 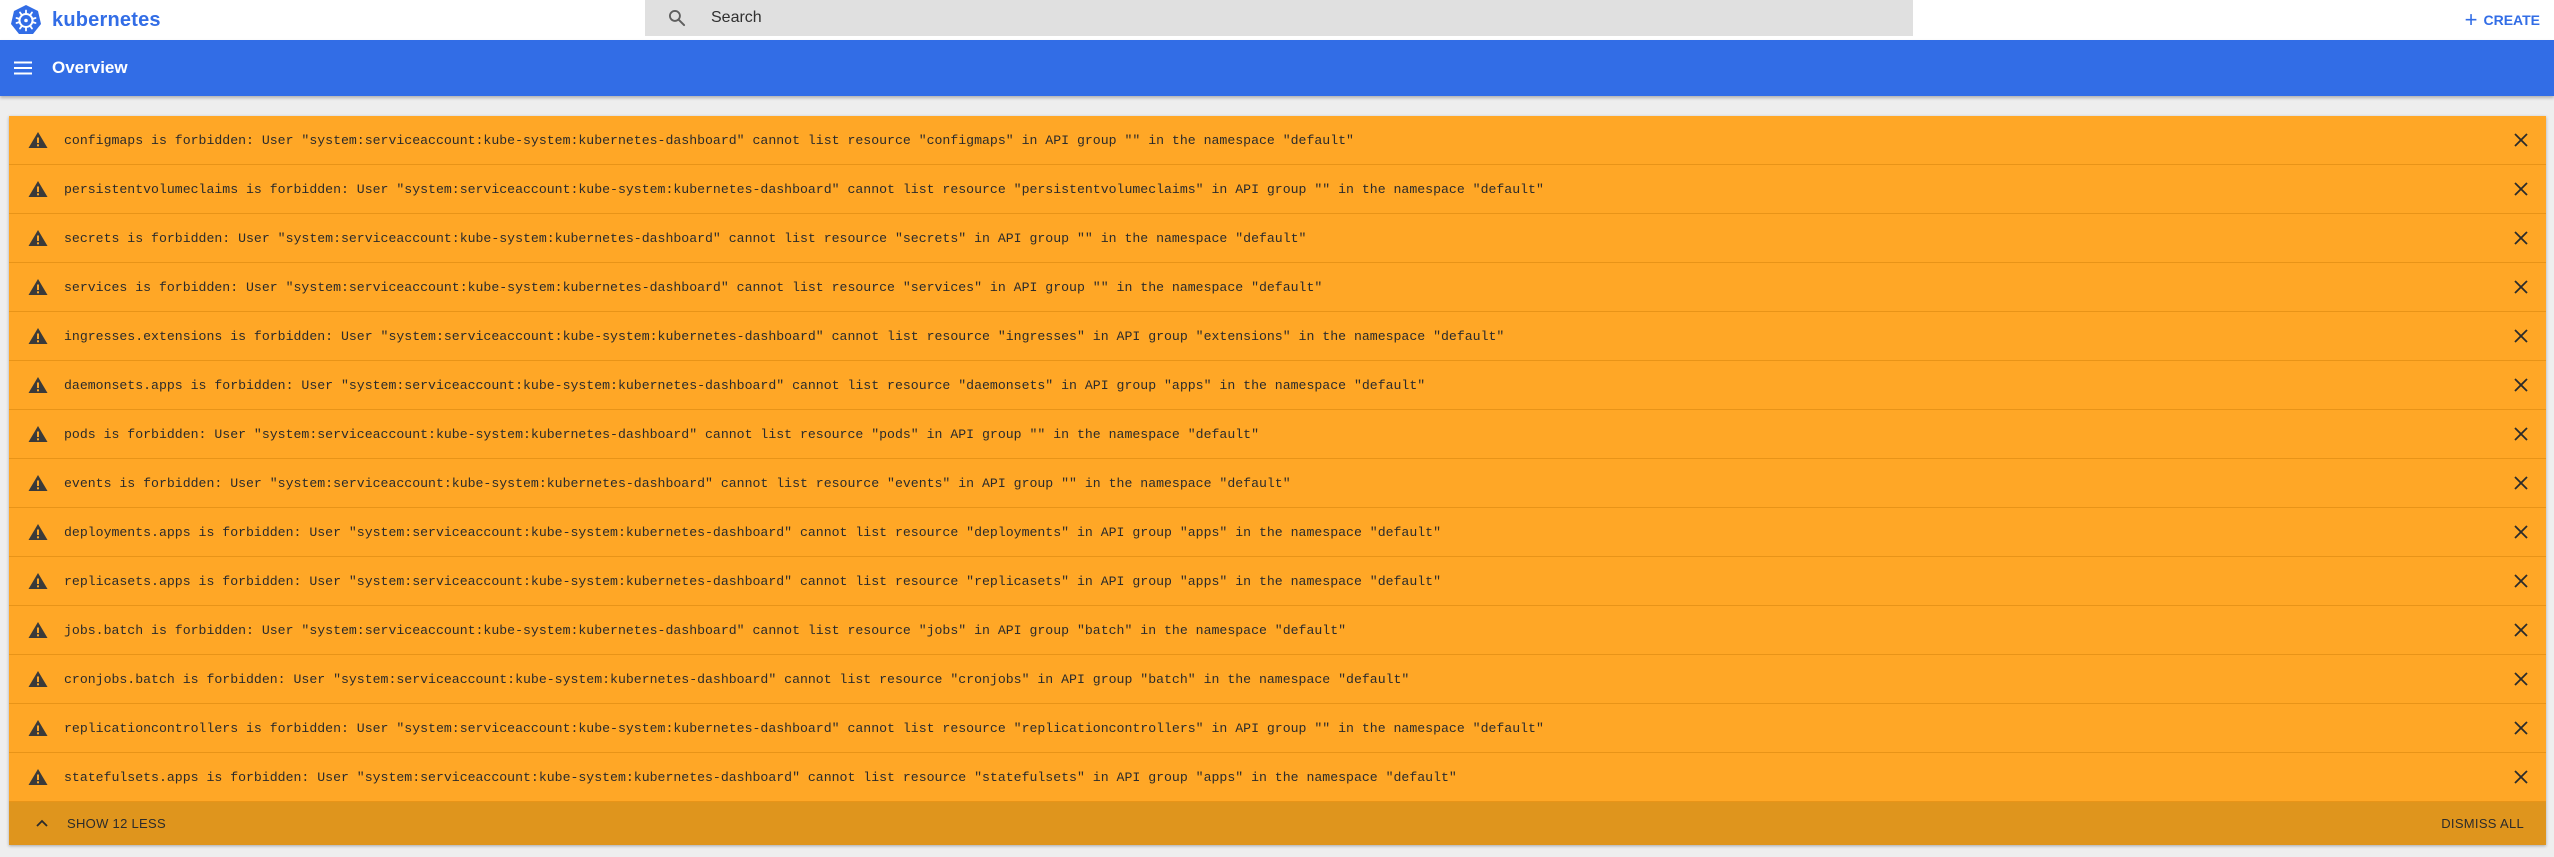 I want to click on search-icon, so click(x=677, y=18).